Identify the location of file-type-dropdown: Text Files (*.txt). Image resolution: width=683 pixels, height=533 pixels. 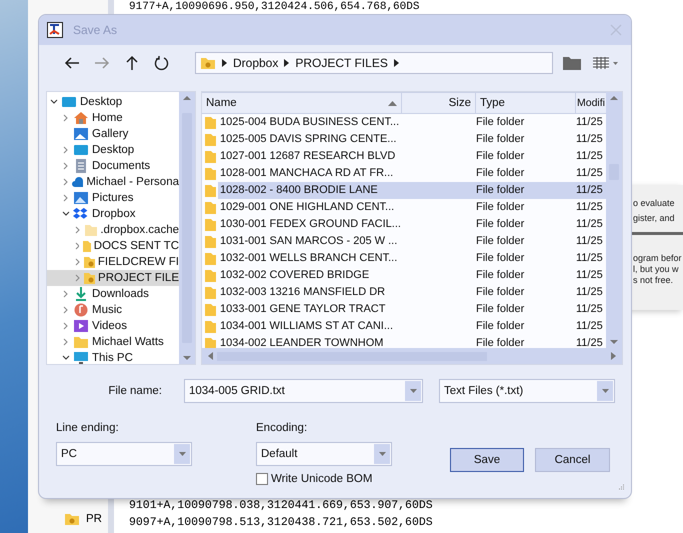
(527, 391).